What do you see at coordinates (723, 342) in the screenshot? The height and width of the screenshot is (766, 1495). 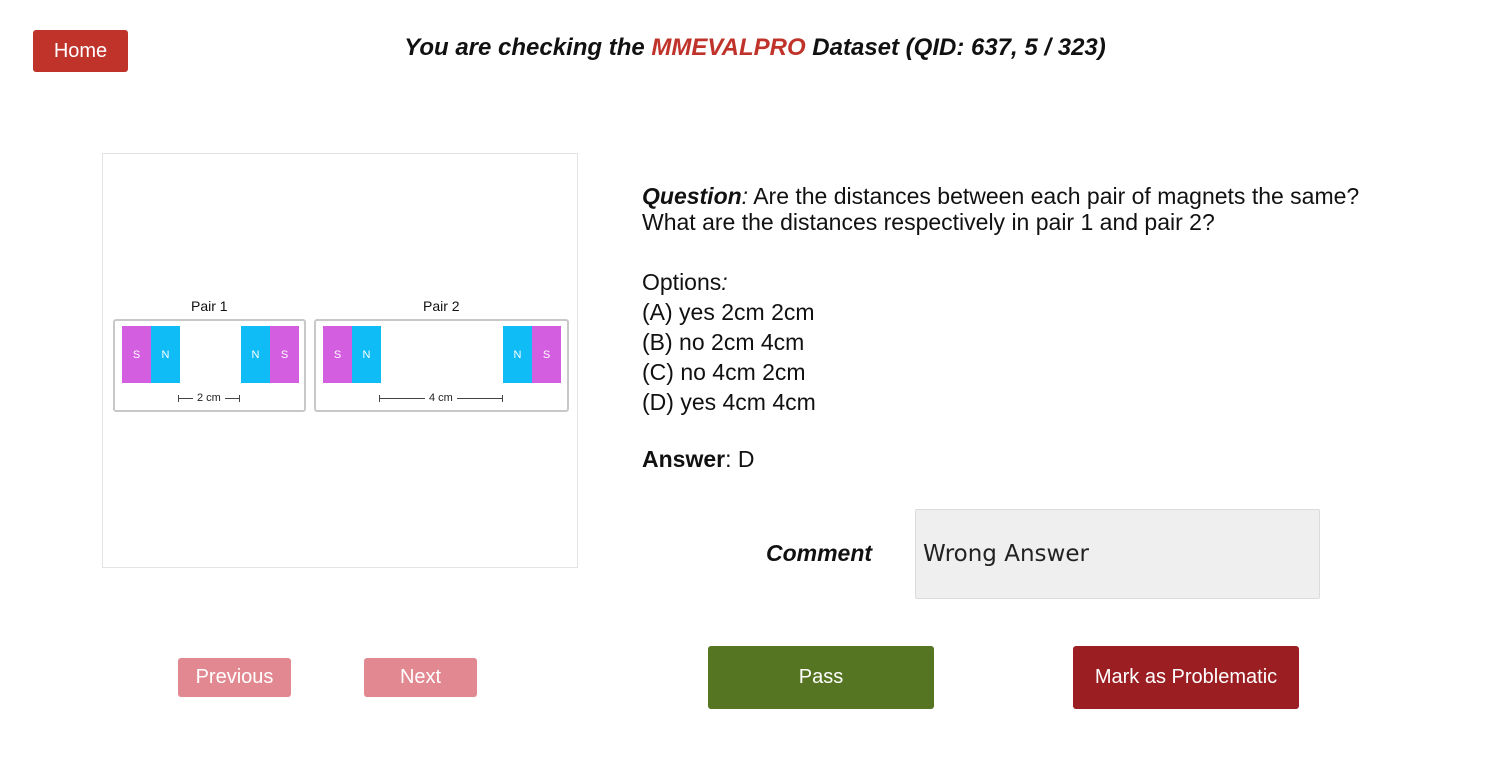 I see `option-b: (B) no 2cm 4cm` at bounding box center [723, 342].